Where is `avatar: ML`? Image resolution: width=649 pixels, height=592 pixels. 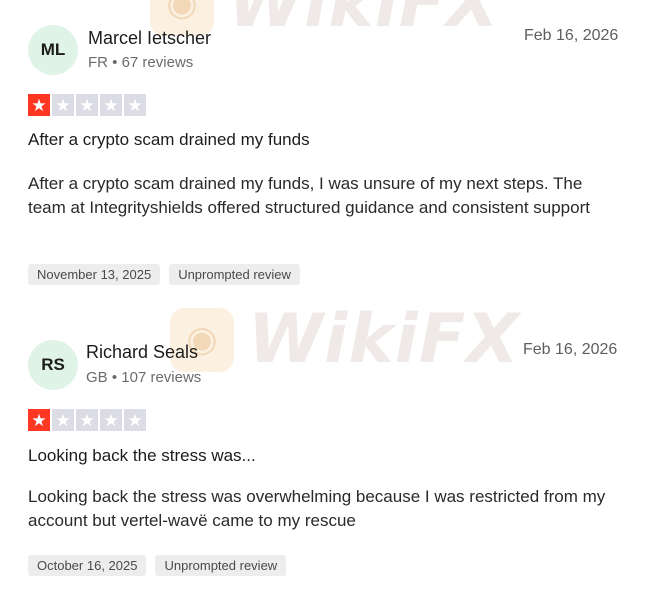 avatar: ML is located at coordinates (53, 50).